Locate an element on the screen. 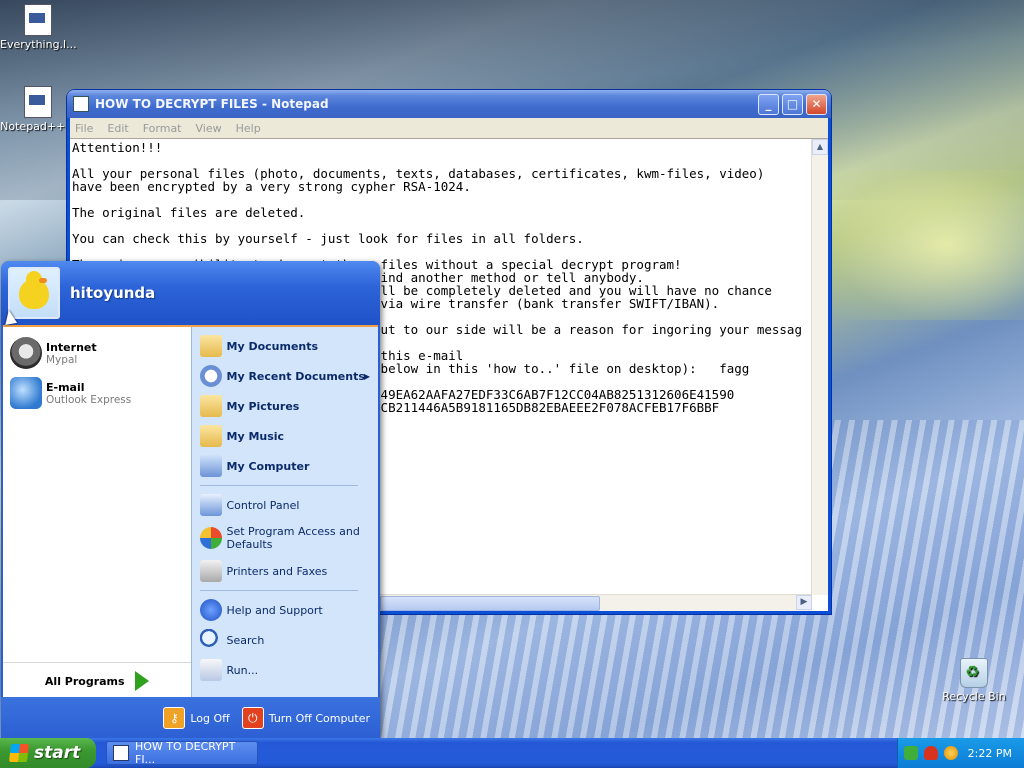  start-button: start is located at coordinates (48, 753).